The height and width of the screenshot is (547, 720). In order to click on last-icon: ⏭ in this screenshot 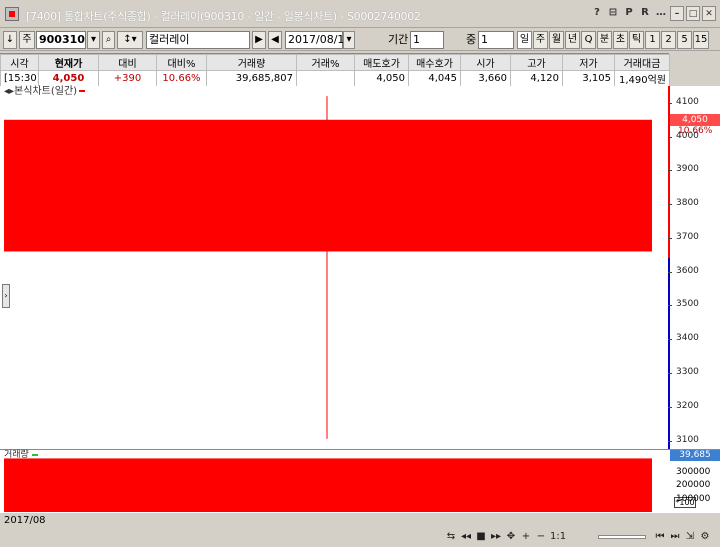, I will do `click(675, 537)`.